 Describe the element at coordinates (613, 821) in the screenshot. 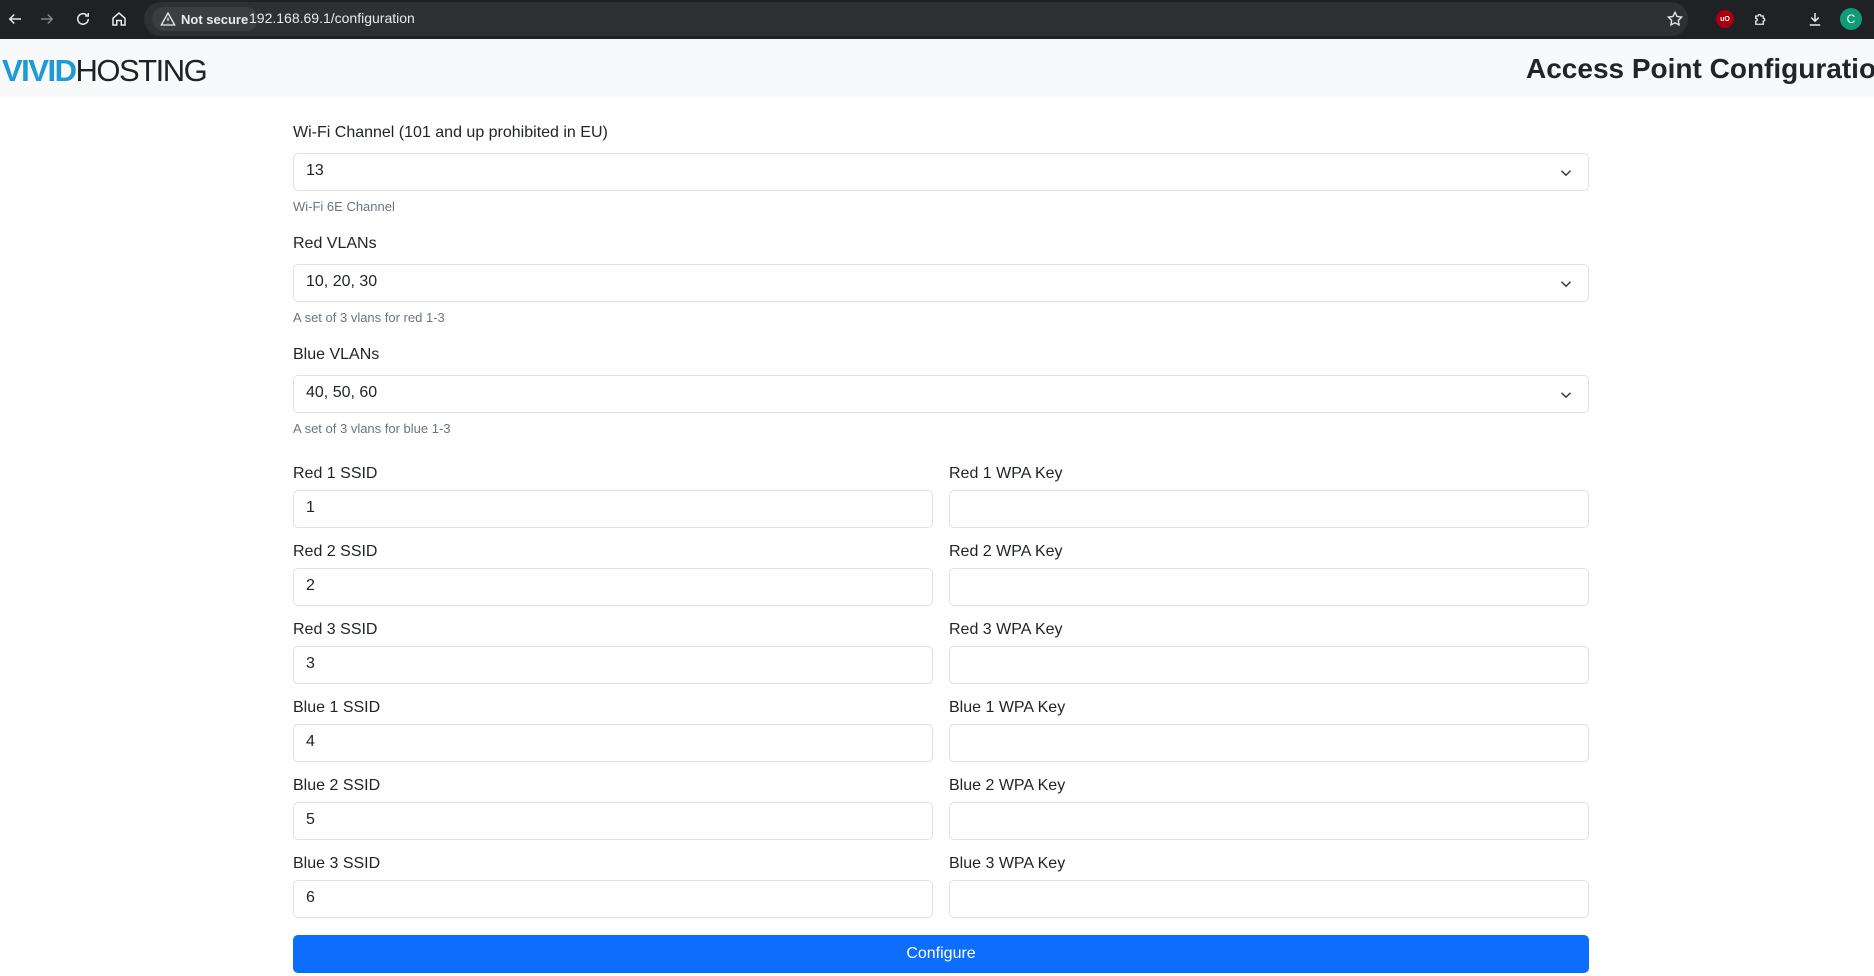

I see `blue-2-ssid-input: 5` at that location.